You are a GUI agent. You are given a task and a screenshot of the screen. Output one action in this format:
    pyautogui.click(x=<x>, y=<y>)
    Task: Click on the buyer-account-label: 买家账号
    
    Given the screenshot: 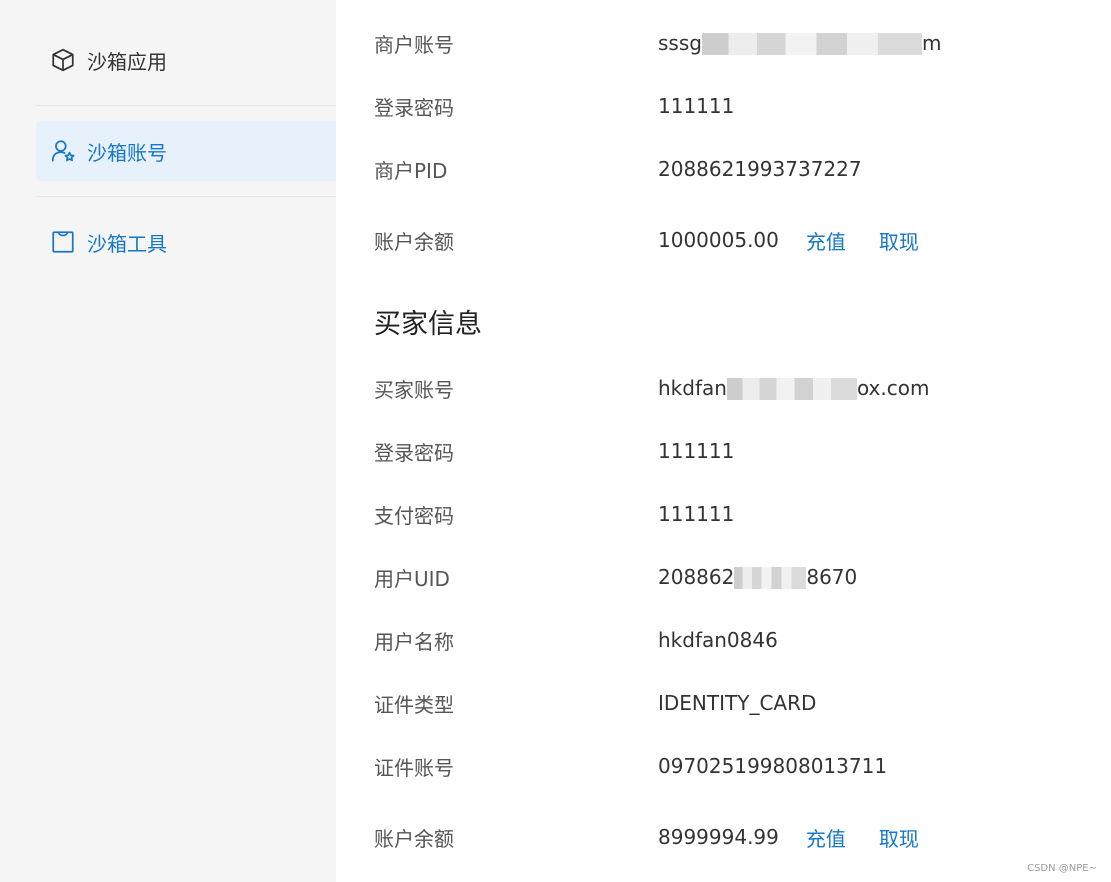 What is the action you would take?
    pyautogui.click(x=414, y=389)
    